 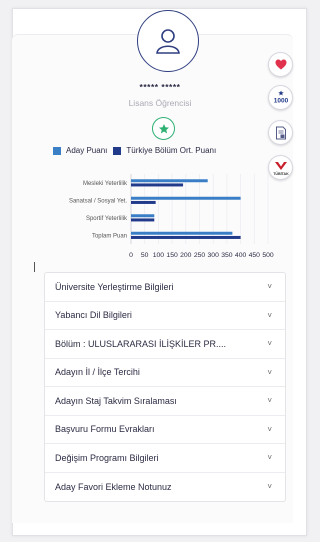 I want to click on chart-category-label: Toplam Puan, so click(x=109, y=236).